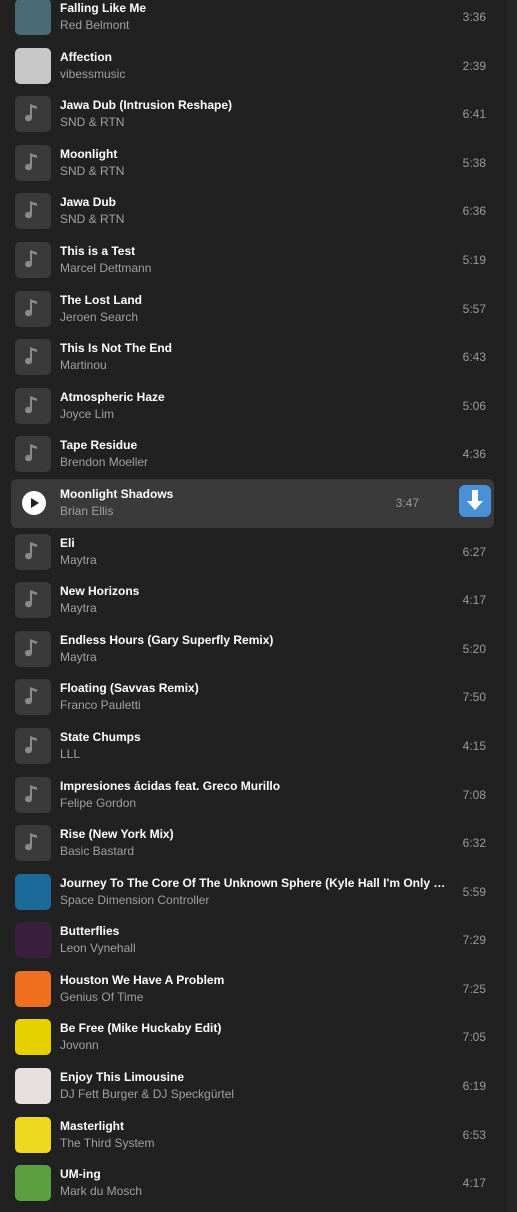 The width and height of the screenshot is (517, 1212). Describe the element at coordinates (474, 1086) in the screenshot. I see `track-duration: 6:19` at that location.